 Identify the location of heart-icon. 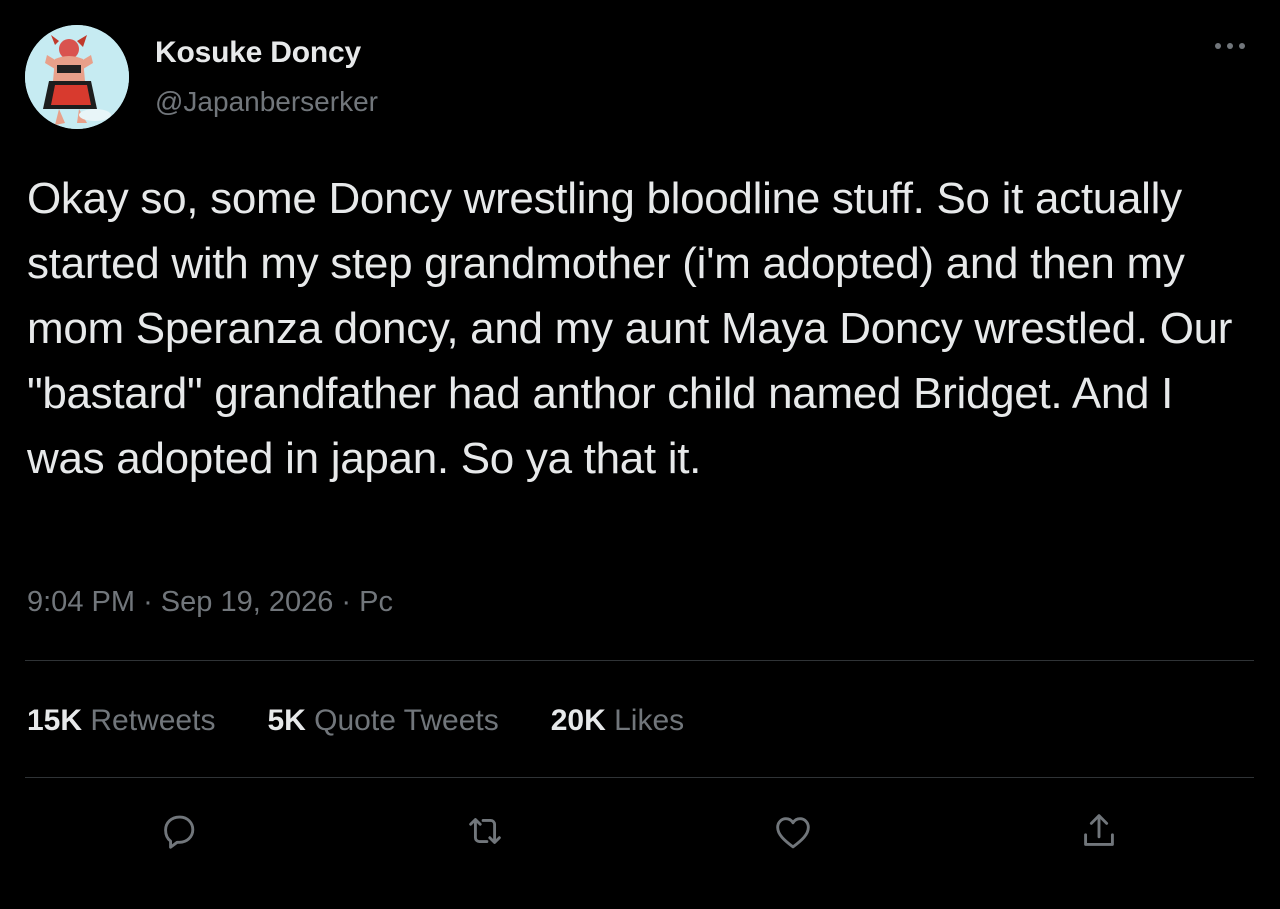
(793, 833).